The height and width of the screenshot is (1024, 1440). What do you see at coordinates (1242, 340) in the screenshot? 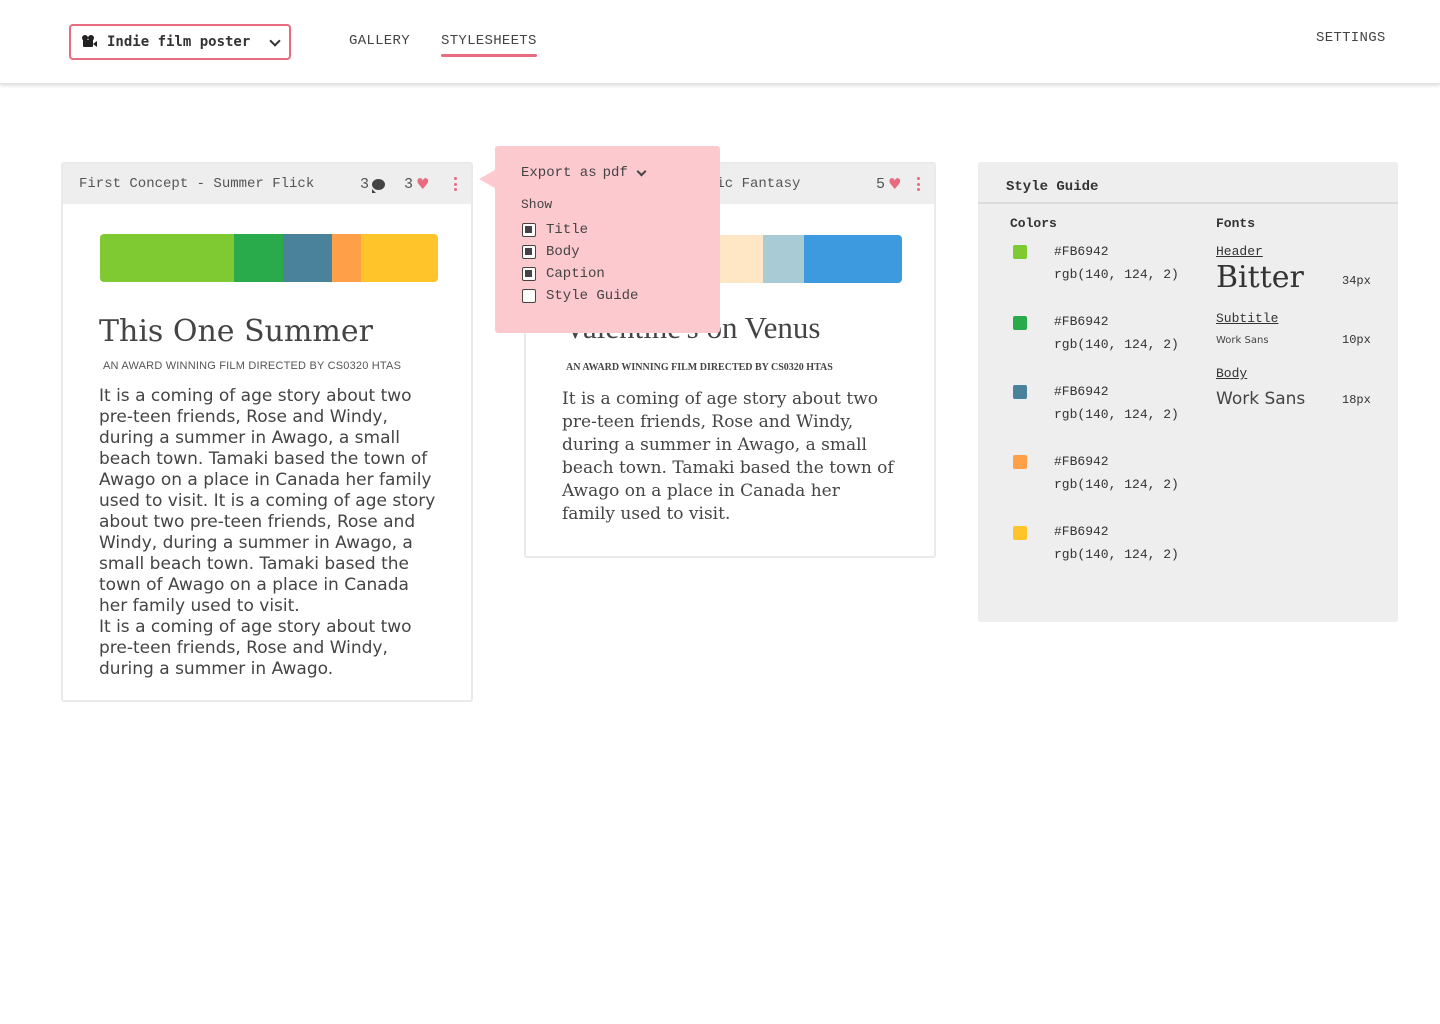
I see `font-sample-subtitle: Work Sans` at bounding box center [1242, 340].